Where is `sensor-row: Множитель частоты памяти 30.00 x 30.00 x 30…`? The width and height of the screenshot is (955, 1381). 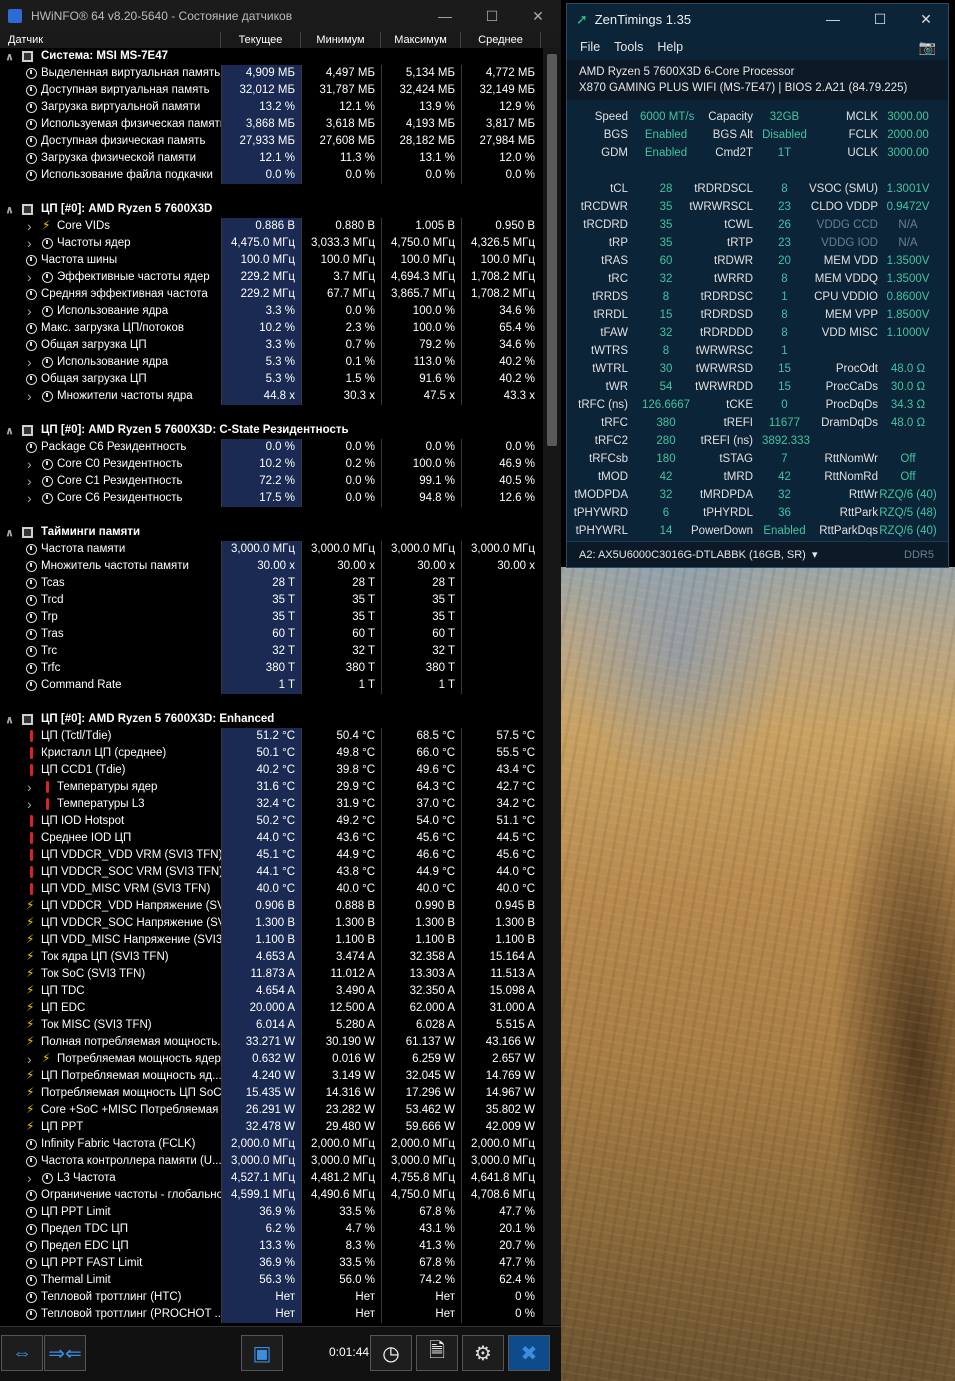
sensor-row: Множитель частоты памяти 30.00 x 30.00 x 30… is located at coordinates (271, 566).